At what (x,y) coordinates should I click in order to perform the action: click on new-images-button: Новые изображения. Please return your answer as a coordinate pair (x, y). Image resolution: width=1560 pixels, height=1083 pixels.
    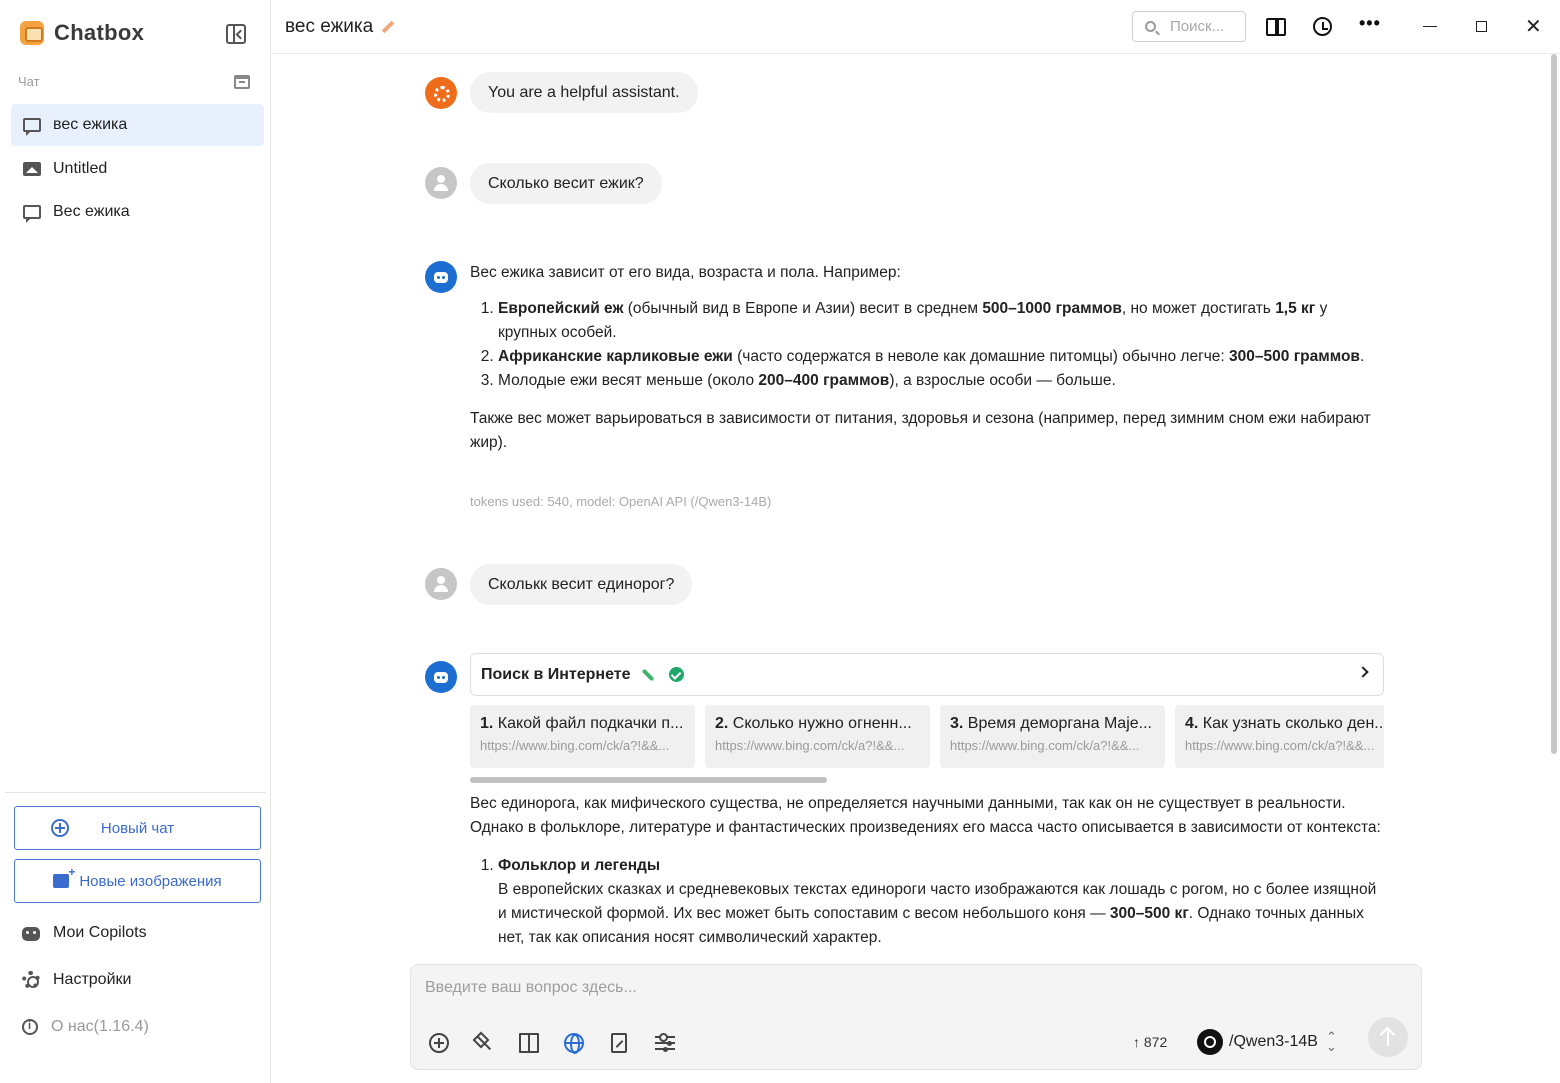
    Looking at the image, I should click on (137, 881).